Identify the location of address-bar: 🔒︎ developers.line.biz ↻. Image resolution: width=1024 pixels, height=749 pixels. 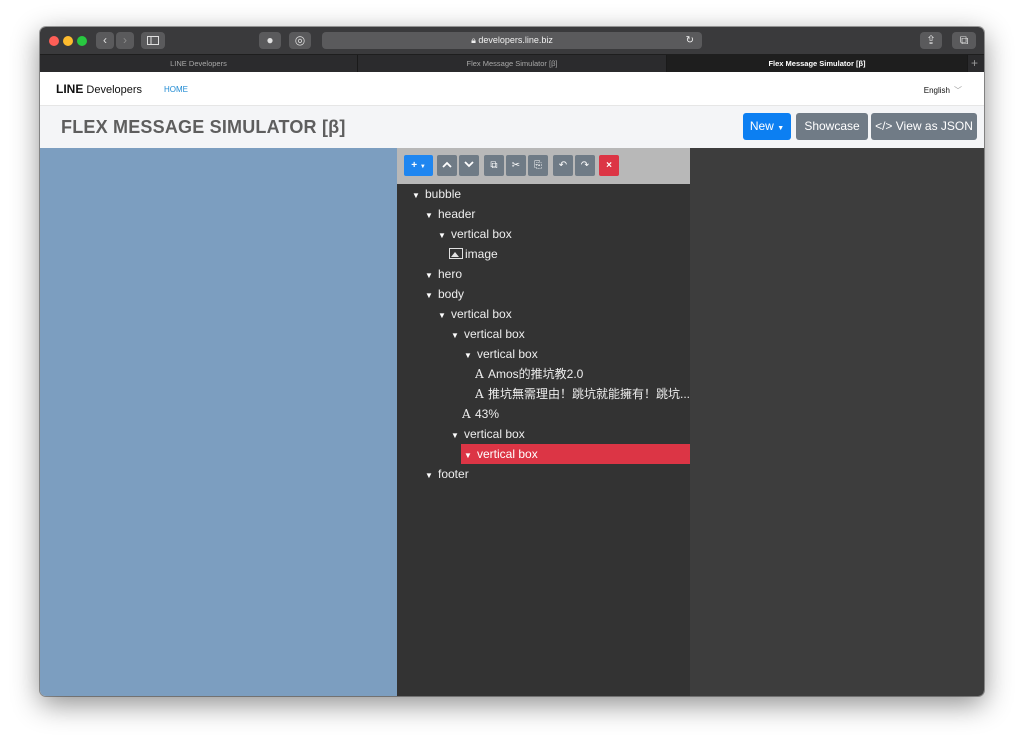
(512, 40).